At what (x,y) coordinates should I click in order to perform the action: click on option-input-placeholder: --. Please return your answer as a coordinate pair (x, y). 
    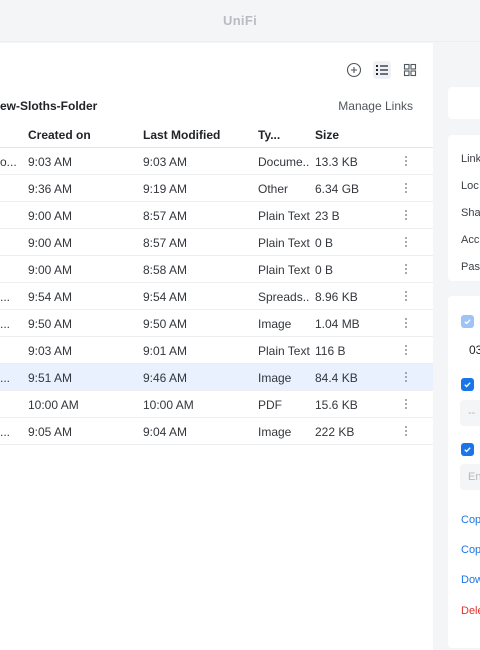
    Looking at the image, I should click on (472, 413).